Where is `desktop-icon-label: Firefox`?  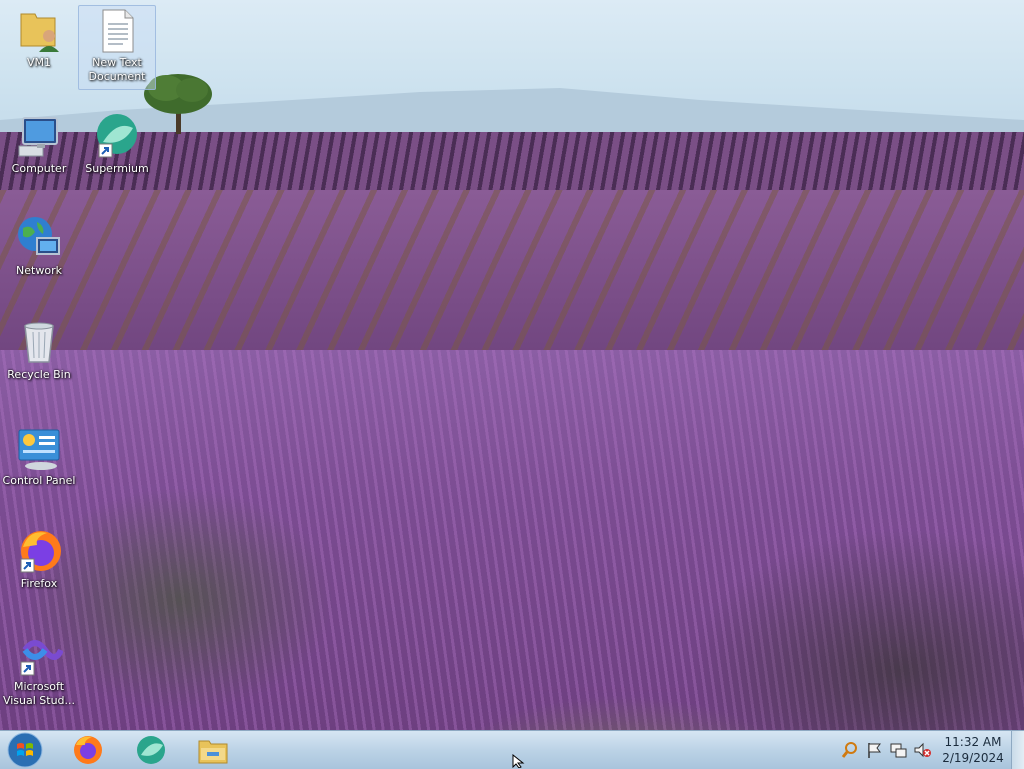
desktop-icon-label: Firefox is located at coordinates (39, 583).